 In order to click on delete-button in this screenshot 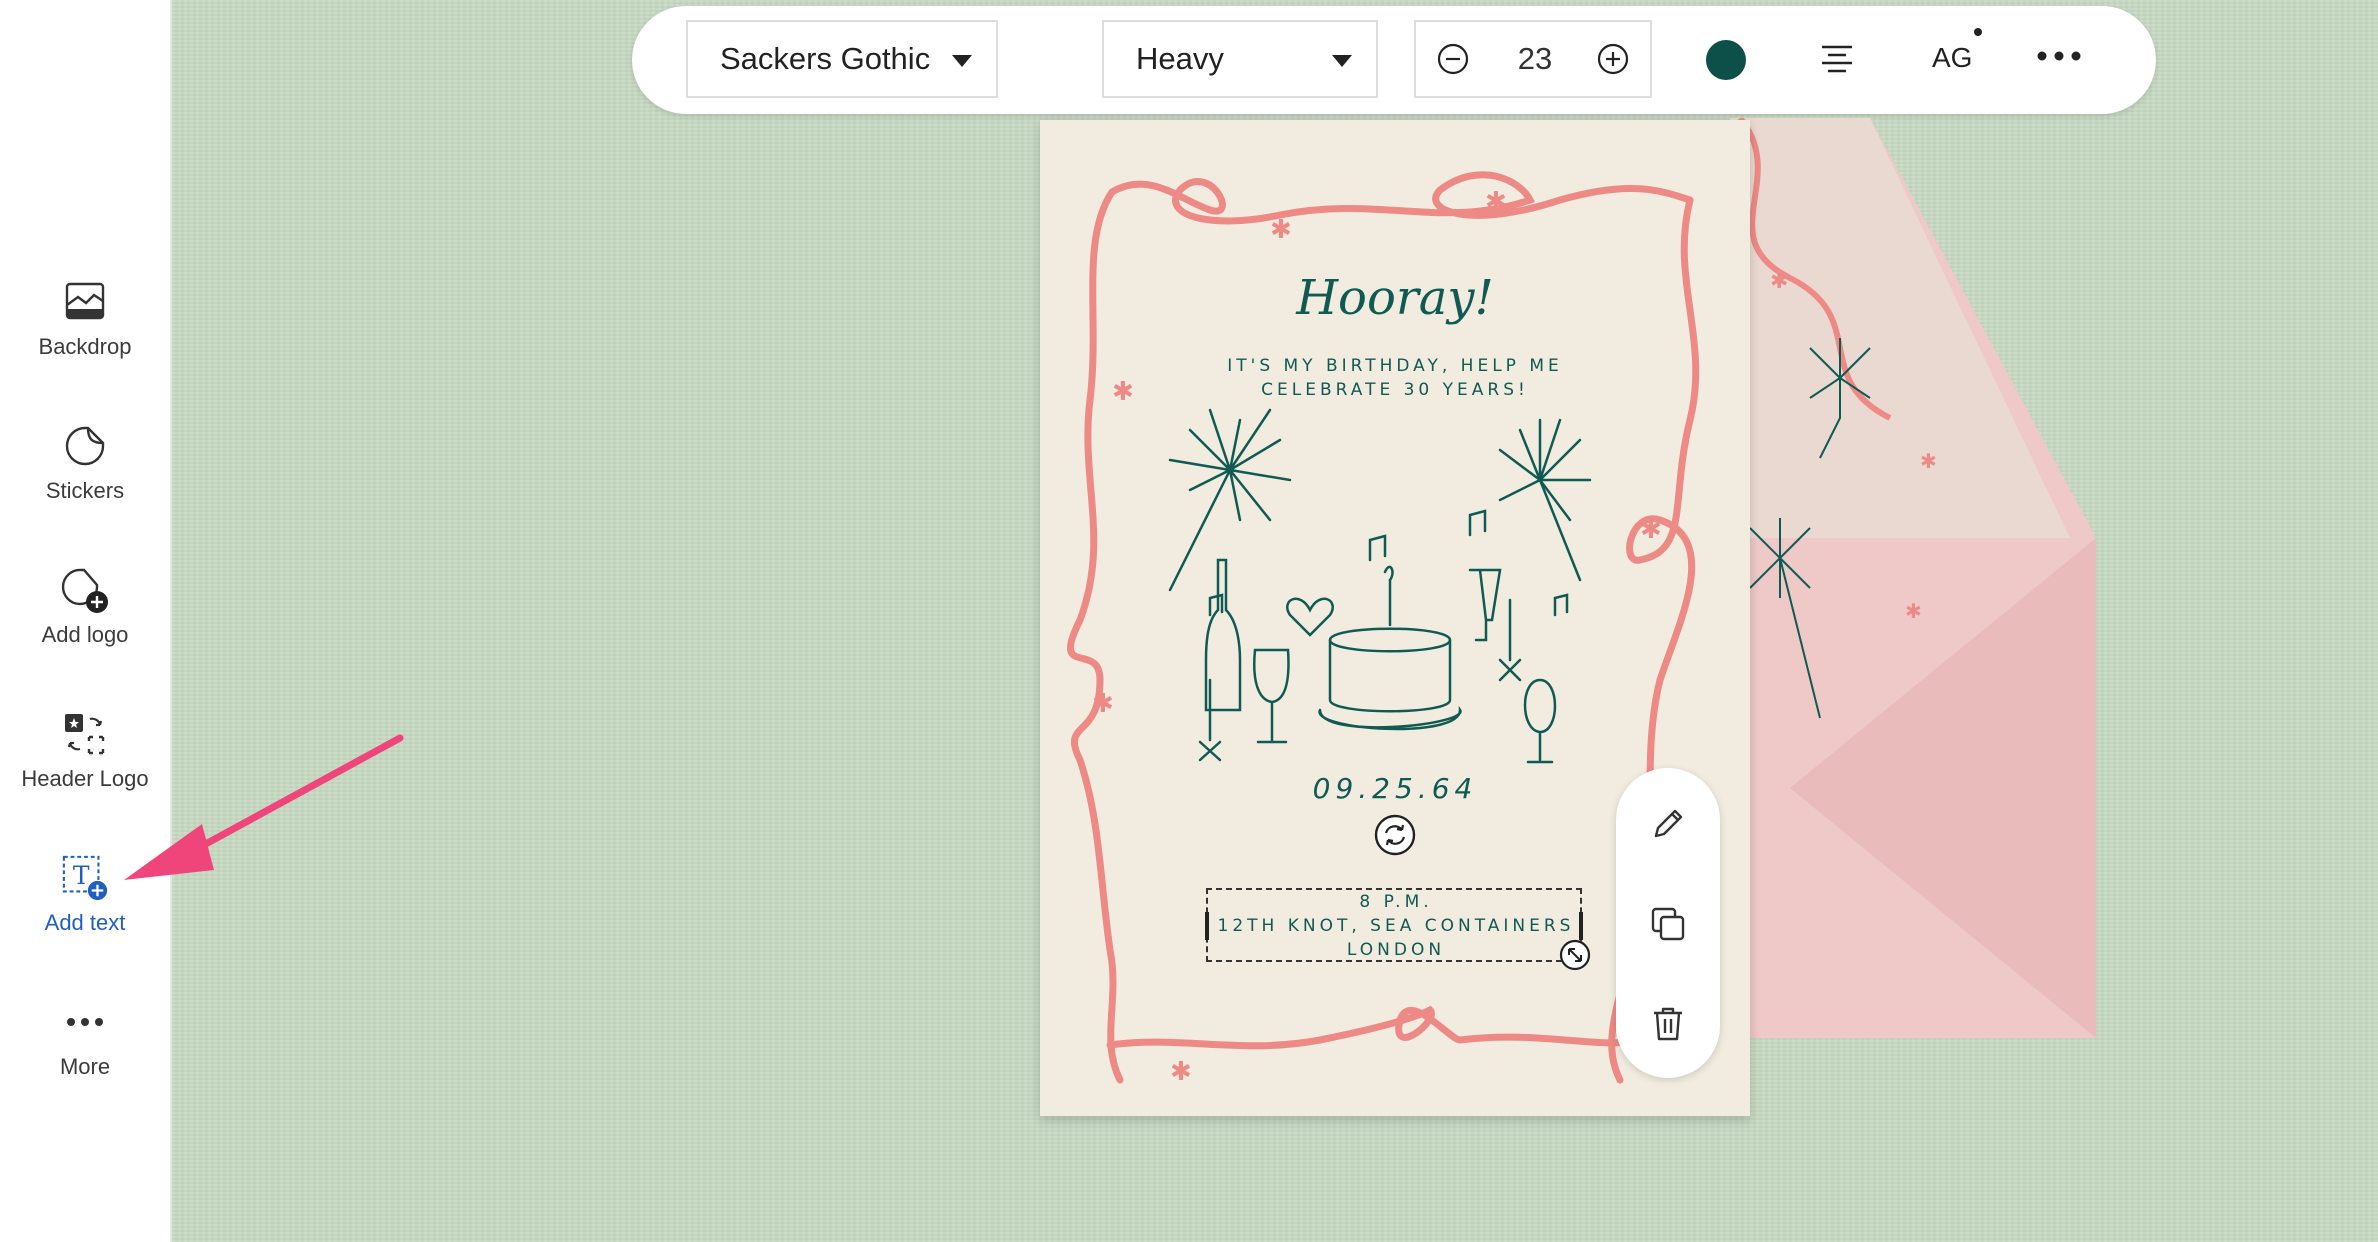, I will do `click(1668, 1024)`.